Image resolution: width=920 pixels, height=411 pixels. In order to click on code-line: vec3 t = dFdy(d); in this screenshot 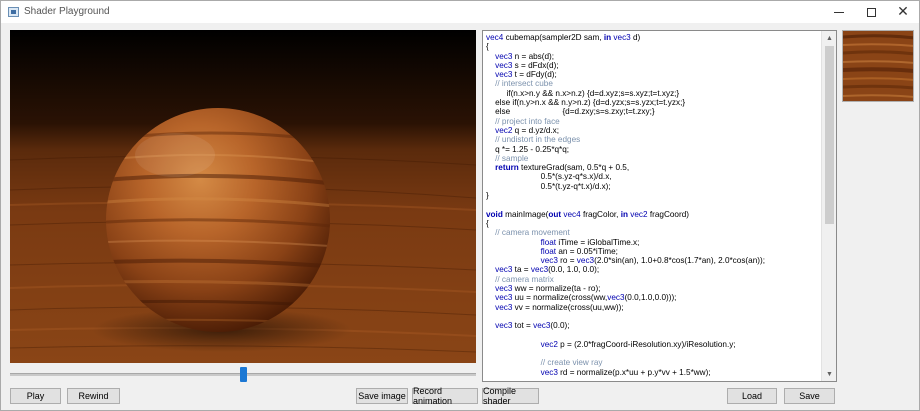, I will do `click(526, 75)`.